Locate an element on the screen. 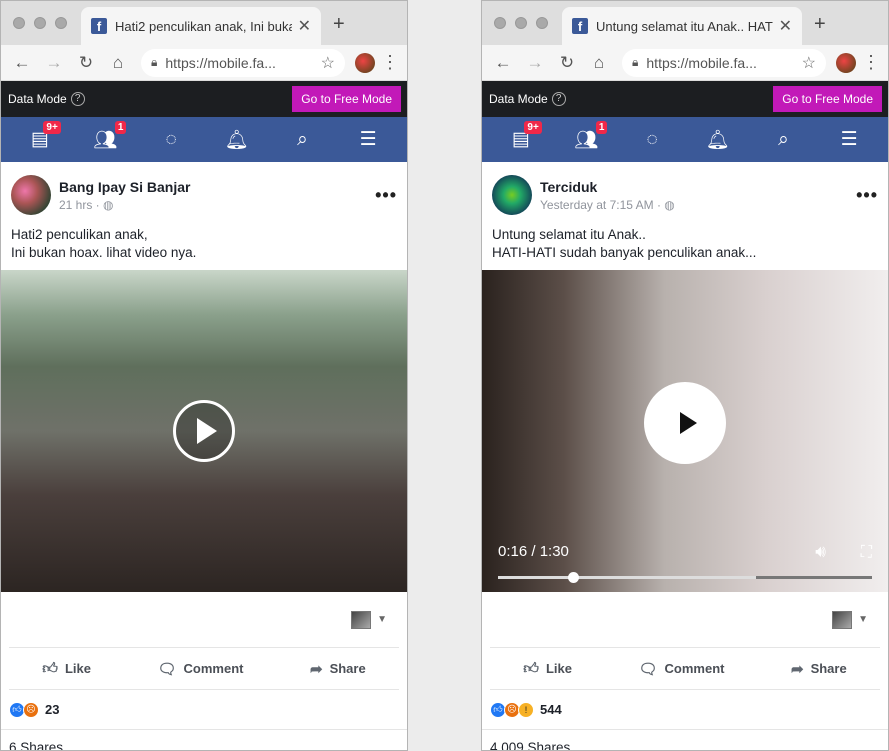 This screenshot has width=889, height=751. tab-bar: f Hati2 penculikan anak, Ini buka ✕ + is located at coordinates (204, 23).